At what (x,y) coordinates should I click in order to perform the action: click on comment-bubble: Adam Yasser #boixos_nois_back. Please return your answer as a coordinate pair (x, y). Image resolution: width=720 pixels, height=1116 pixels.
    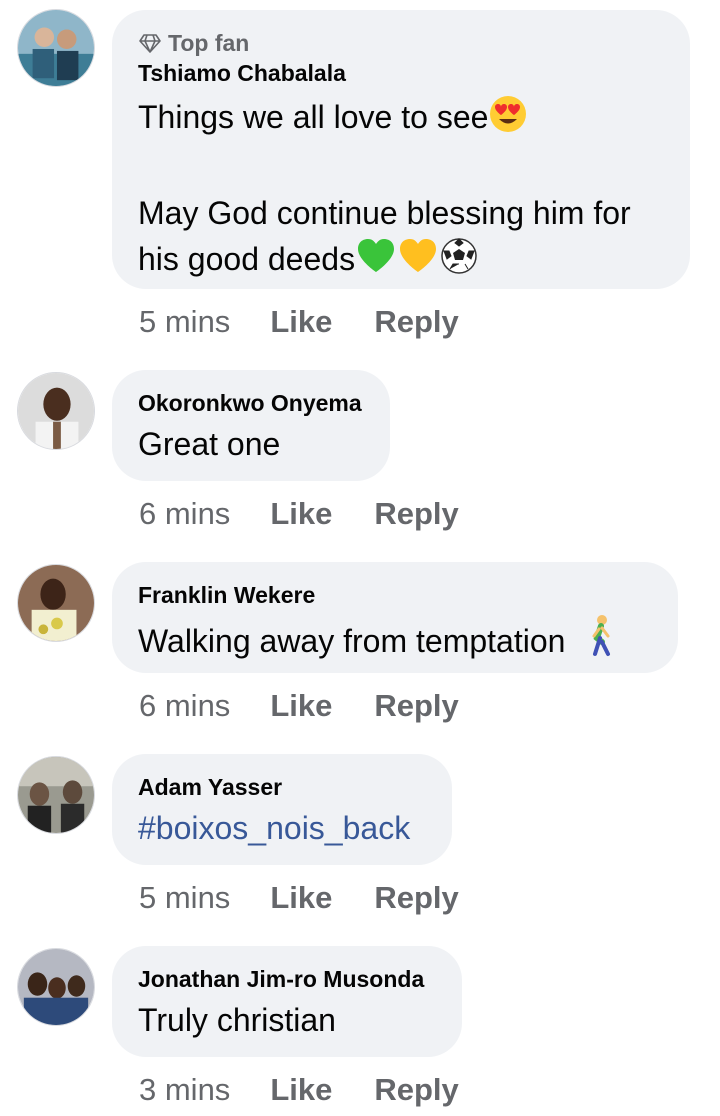
    Looking at the image, I should click on (282, 809).